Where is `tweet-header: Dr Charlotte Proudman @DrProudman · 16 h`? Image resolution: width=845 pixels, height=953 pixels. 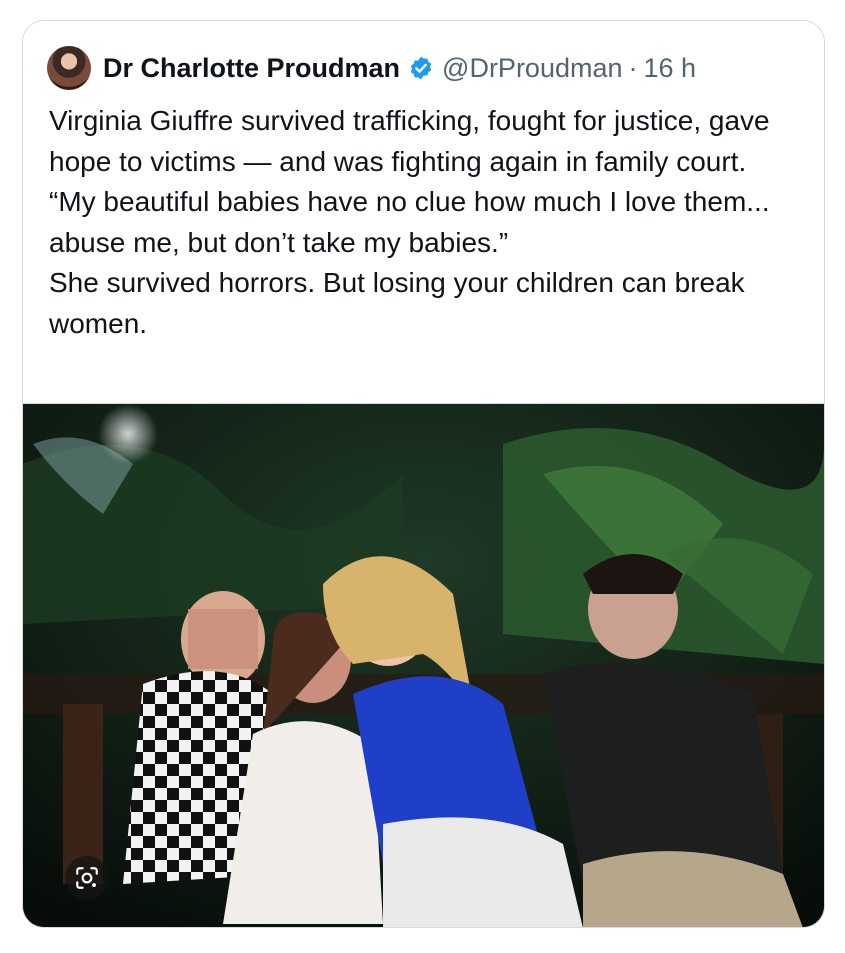
tweet-header: Dr Charlotte Proudman @DrProudman · 16 h is located at coordinates (371, 68).